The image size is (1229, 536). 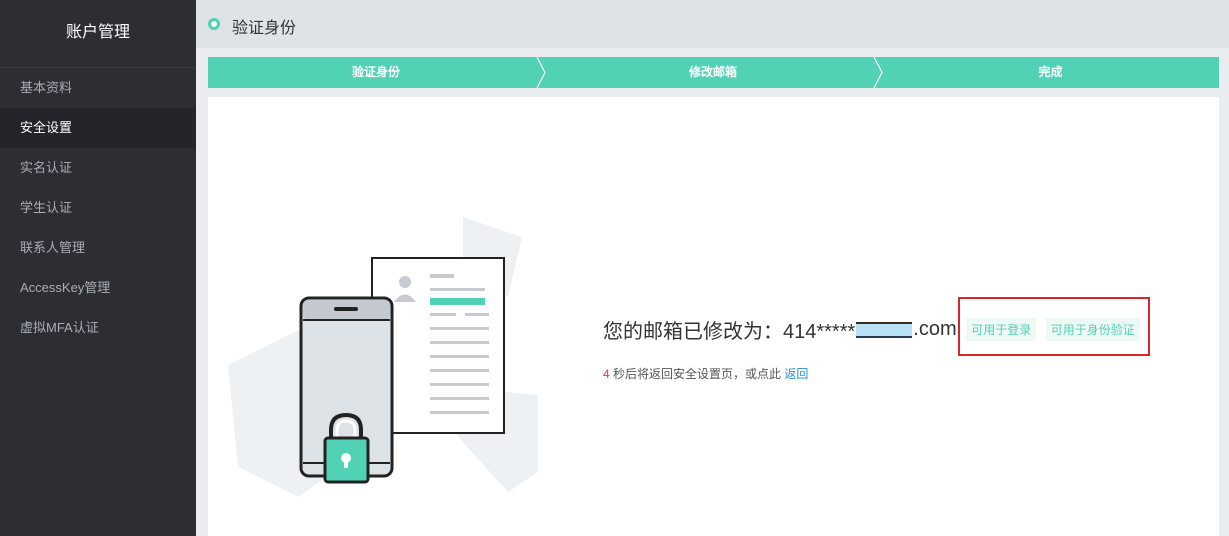 I want to click on countdown-message: 4 秒后将返回安全设置页，或点此 返回, so click(x=705, y=373).